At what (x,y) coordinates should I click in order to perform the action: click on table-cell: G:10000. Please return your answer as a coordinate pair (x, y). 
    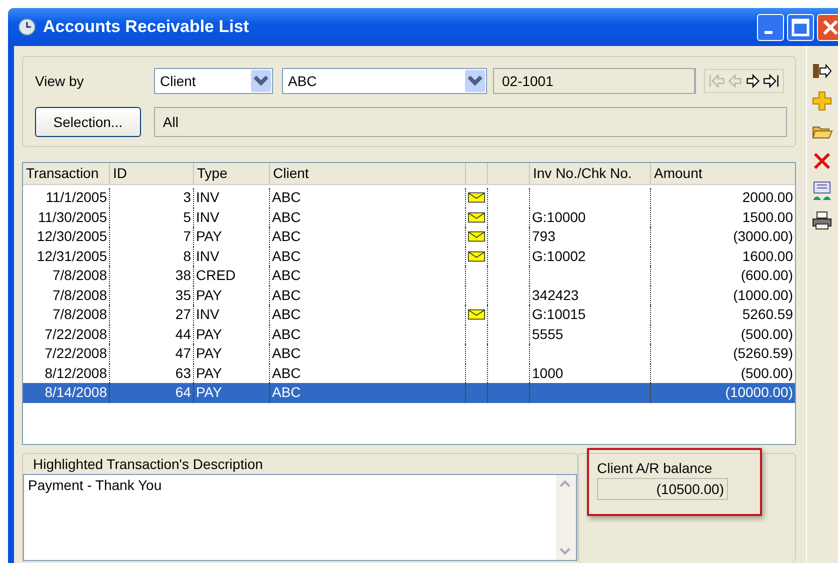
    Looking at the image, I should click on (589, 217).